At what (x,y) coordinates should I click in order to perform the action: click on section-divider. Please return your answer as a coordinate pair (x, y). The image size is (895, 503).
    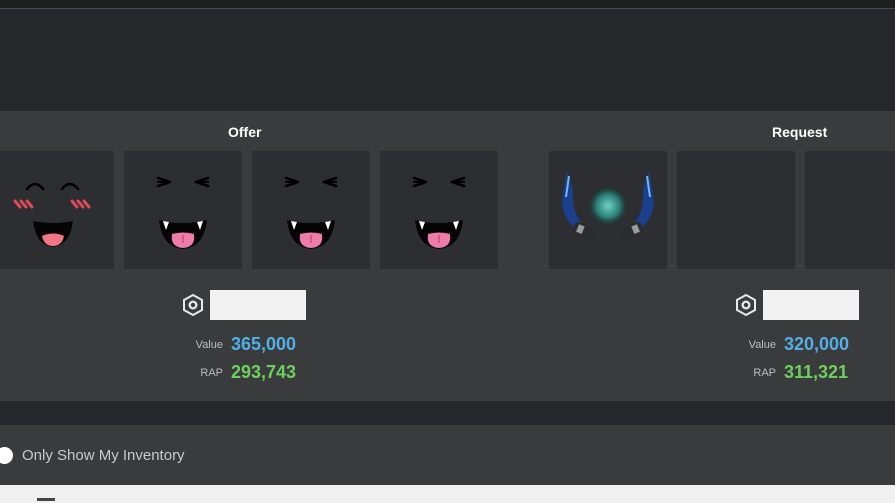
    Looking at the image, I should click on (447, 413).